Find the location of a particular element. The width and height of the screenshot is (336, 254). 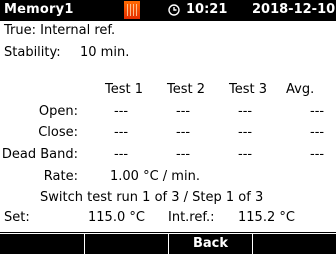

internal-reference-label: Int.ref.: is located at coordinates (191, 217).